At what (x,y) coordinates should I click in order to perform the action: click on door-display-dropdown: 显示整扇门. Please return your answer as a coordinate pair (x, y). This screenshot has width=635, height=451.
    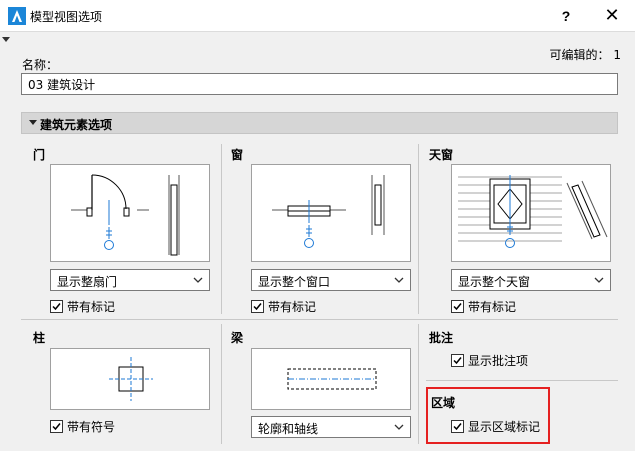
    Looking at the image, I should click on (130, 280).